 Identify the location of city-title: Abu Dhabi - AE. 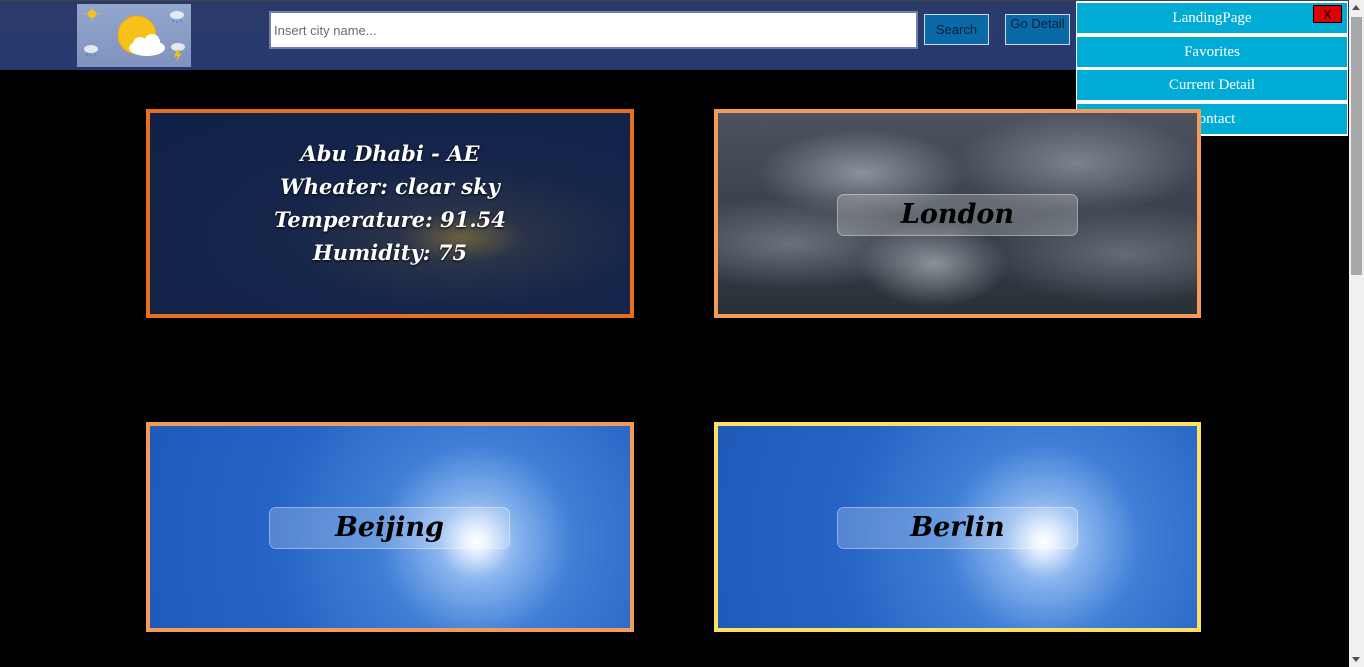
(390, 153).